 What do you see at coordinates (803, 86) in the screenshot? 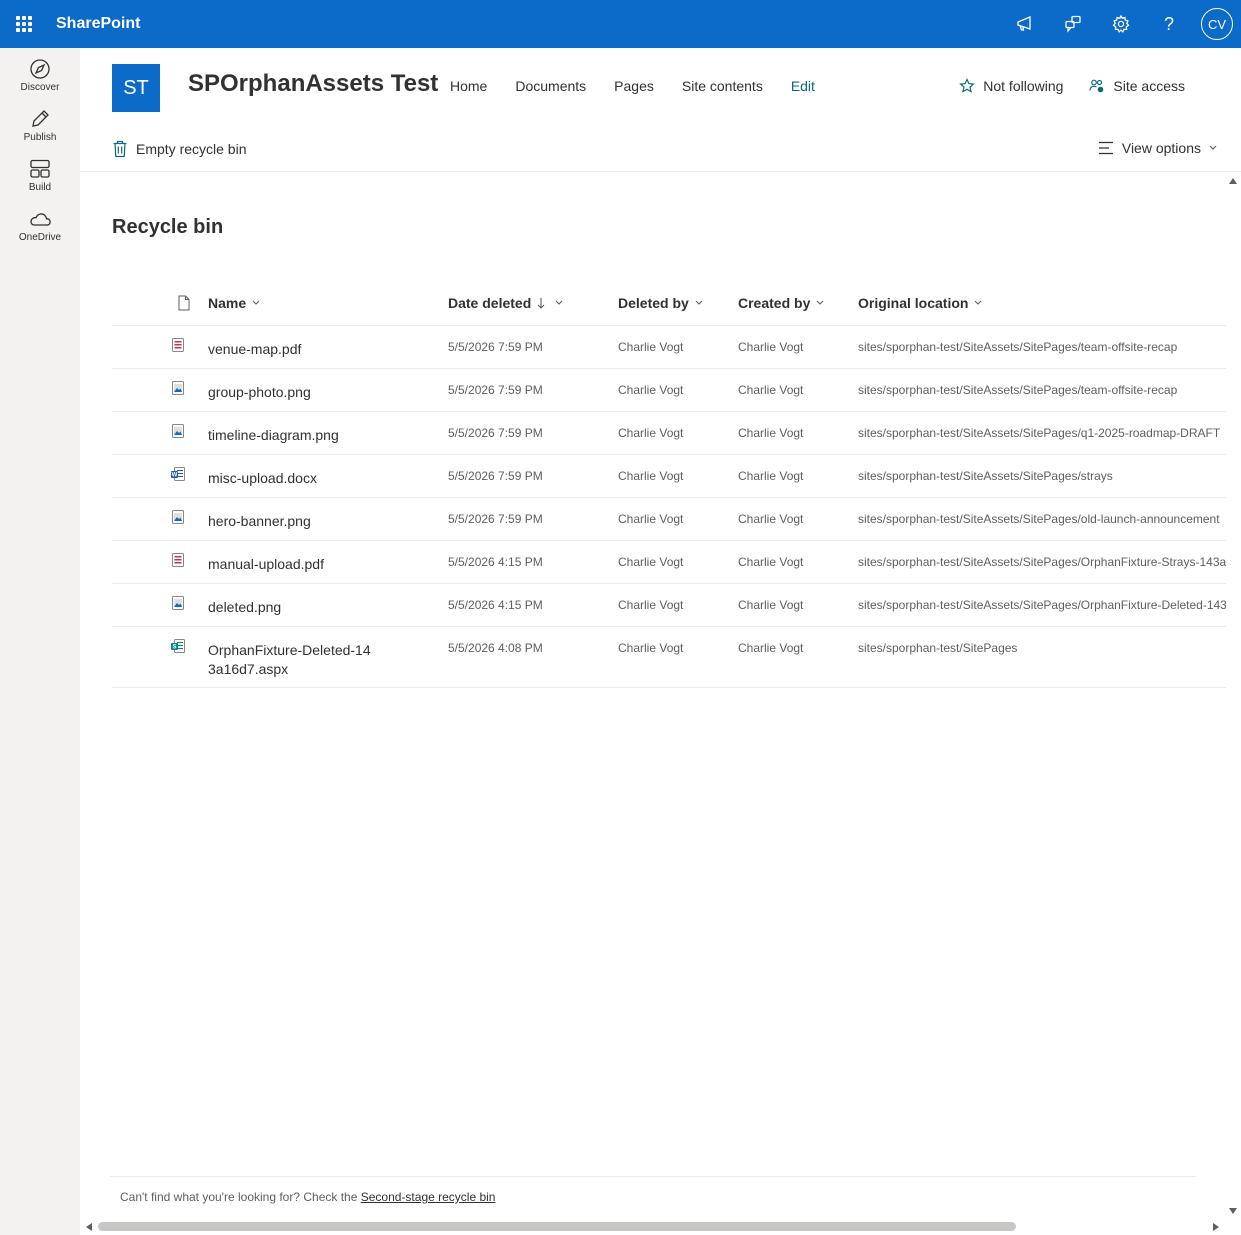
I see `nav-edit-link: Edit` at bounding box center [803, 86].